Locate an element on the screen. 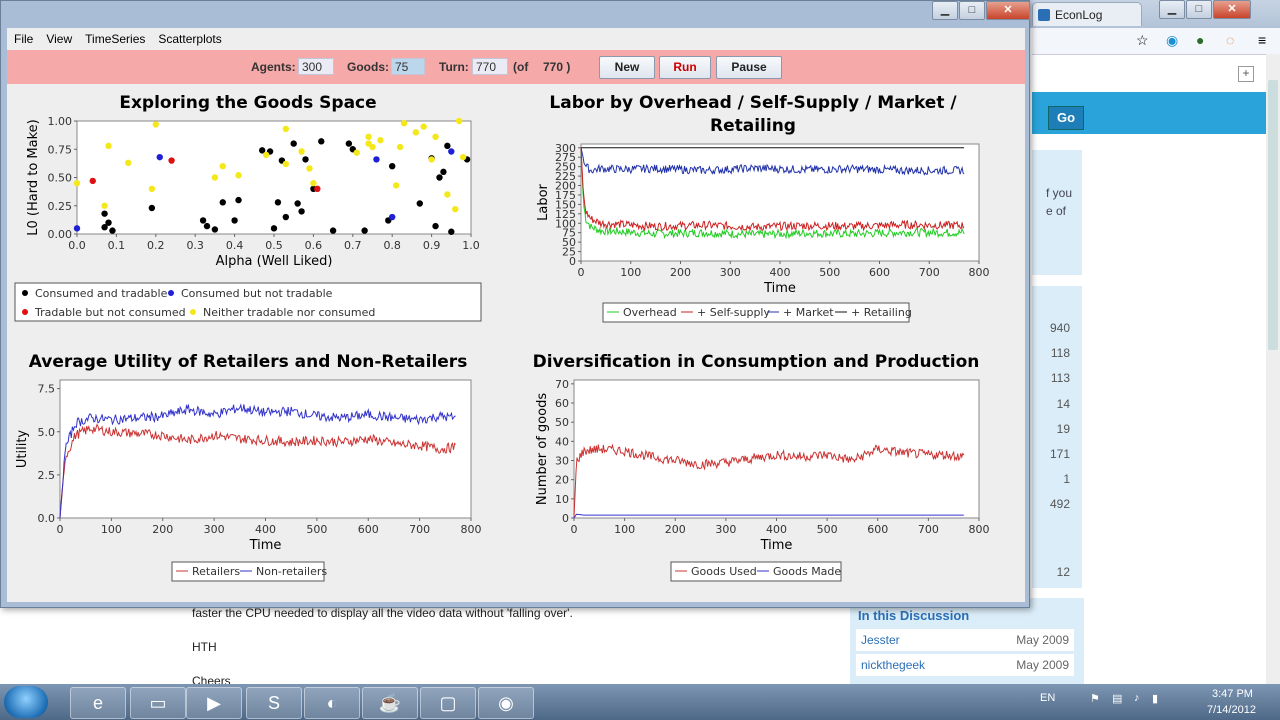  language-indicator: EN is located at coordinates (1047, 698).